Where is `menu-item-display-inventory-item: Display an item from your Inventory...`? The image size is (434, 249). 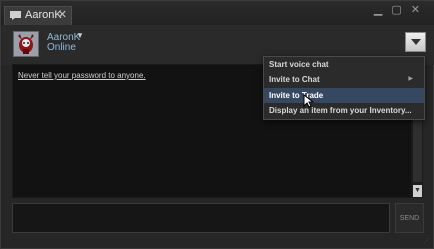 menu-item-display-inventory-item: Display an item from your Inventory... is located at coordinates (344, 110).